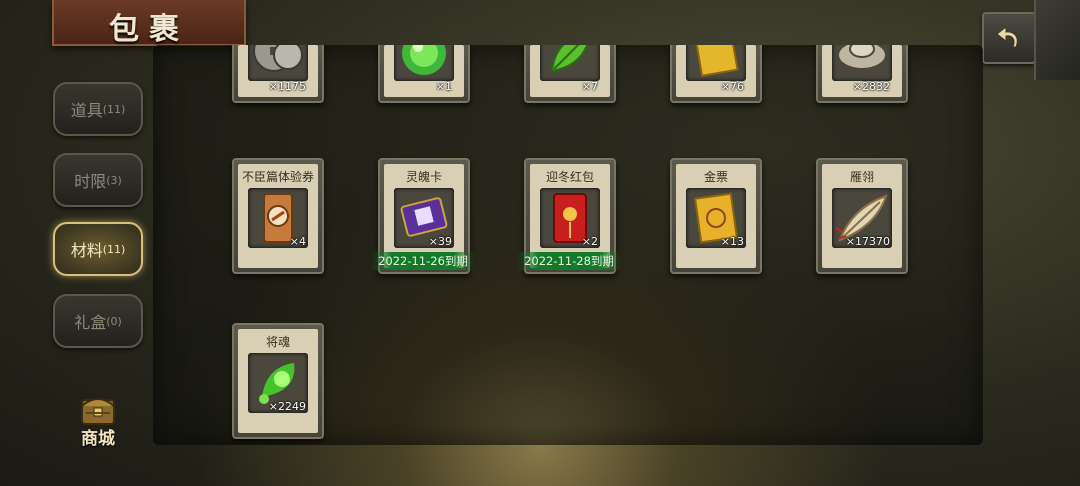  What do you see at coordinates (716, 63) in the screenshot?
I see `gold-scroll-icon` at bounding box center [716, 63].